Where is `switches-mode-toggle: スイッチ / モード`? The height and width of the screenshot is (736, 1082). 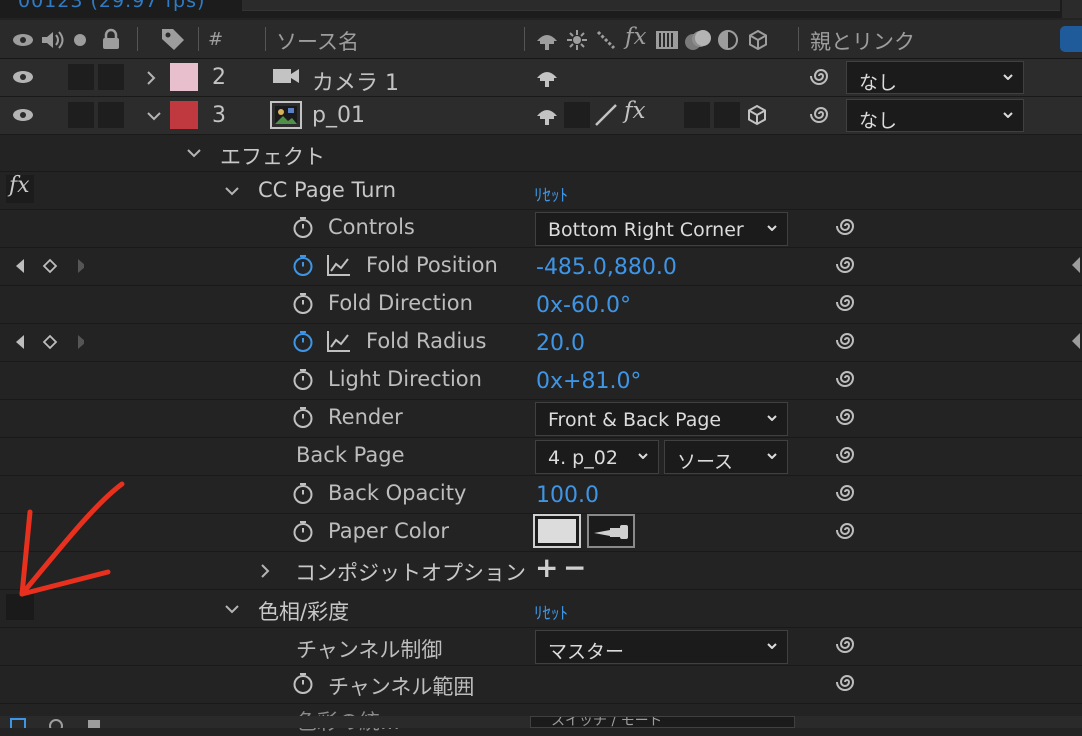 switches-mode-toggle: スイッチ / モード is located at coordinates (662, 722).